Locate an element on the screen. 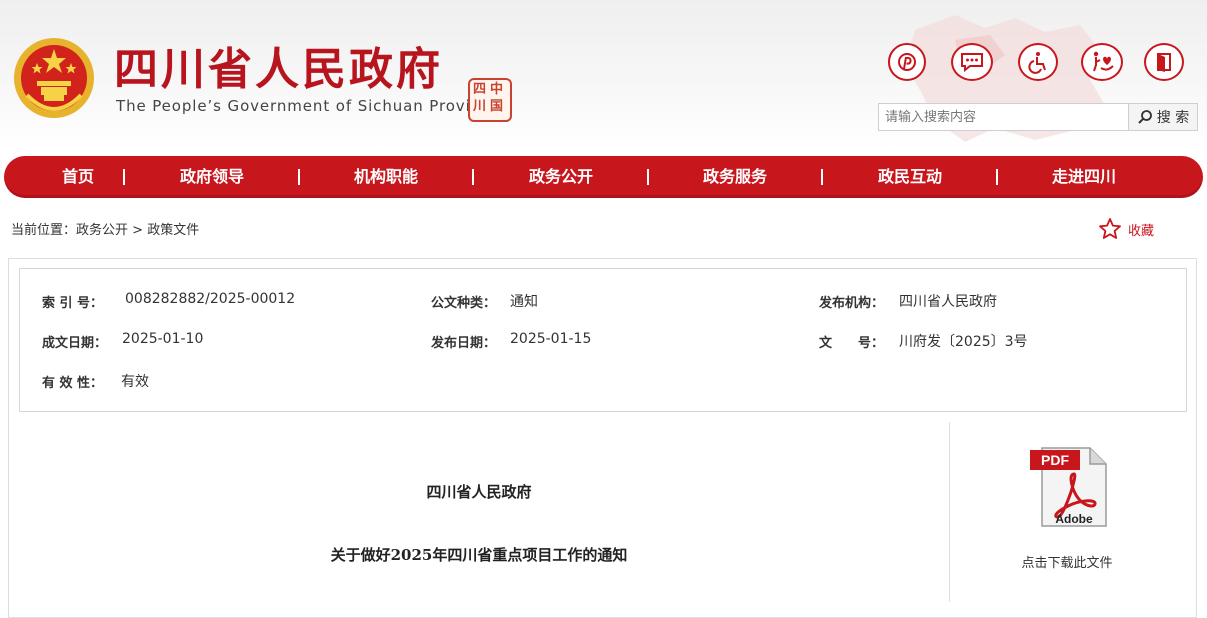  search-button: 搜 索 is located at coordinates (1162, 117).